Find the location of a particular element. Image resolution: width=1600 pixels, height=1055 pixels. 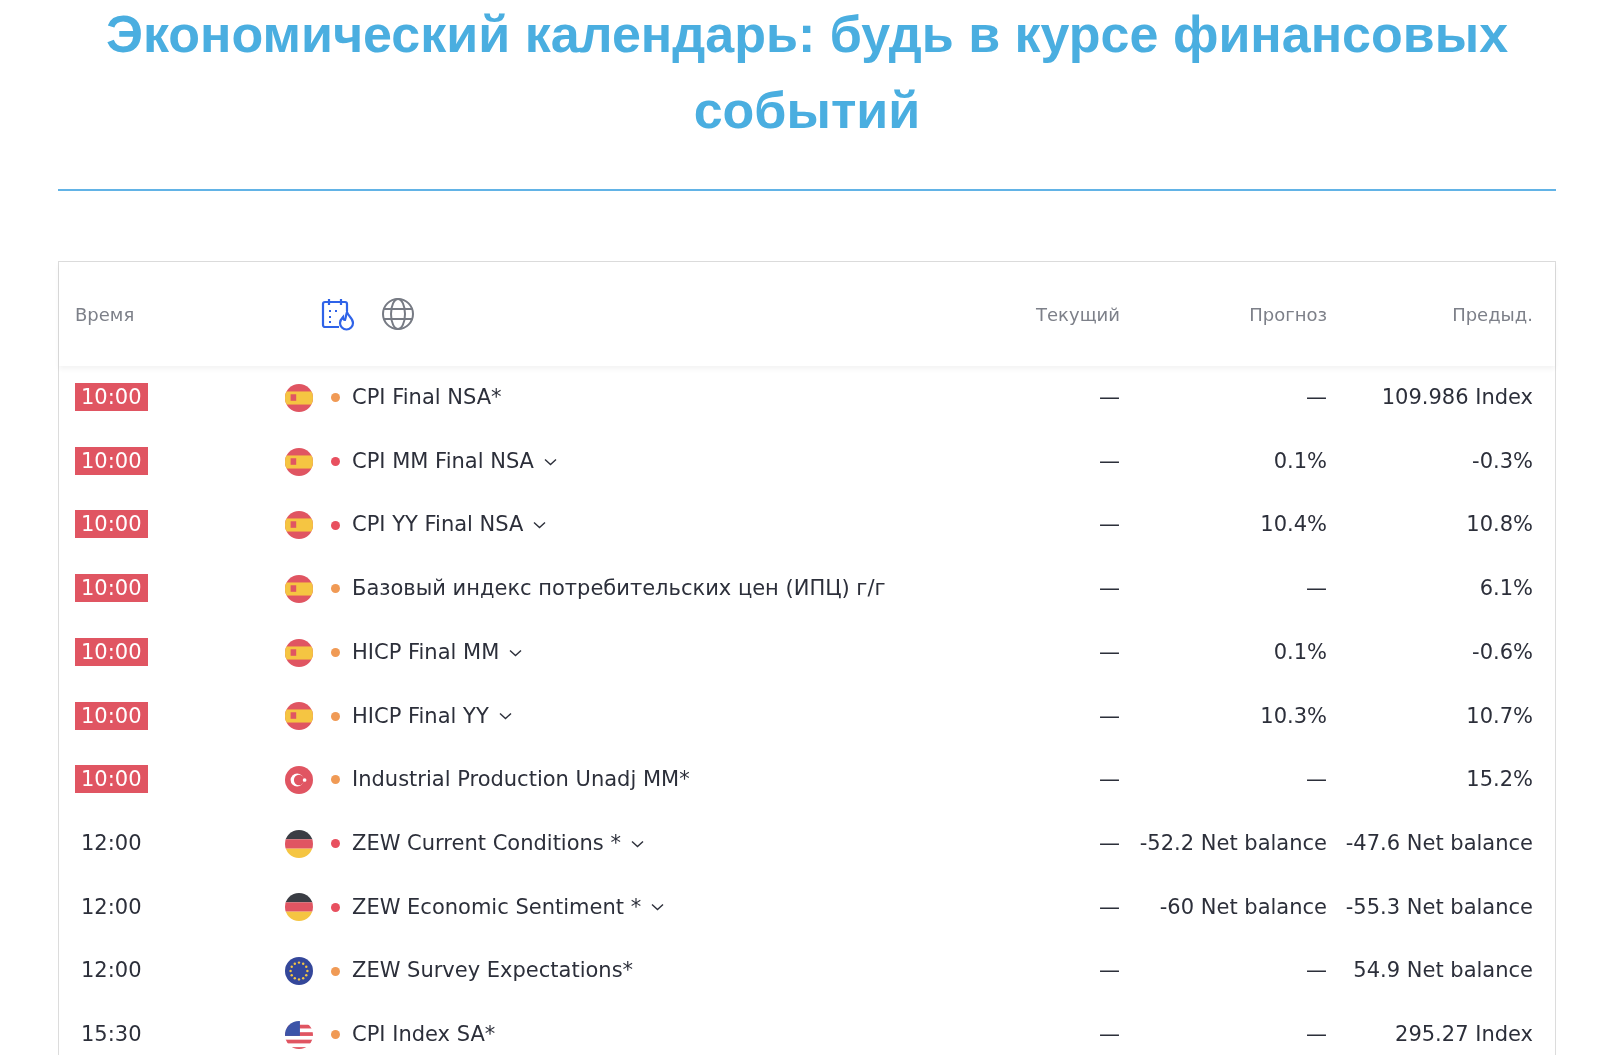

column-header: Прогноз is located at coordinates (1287, 314).